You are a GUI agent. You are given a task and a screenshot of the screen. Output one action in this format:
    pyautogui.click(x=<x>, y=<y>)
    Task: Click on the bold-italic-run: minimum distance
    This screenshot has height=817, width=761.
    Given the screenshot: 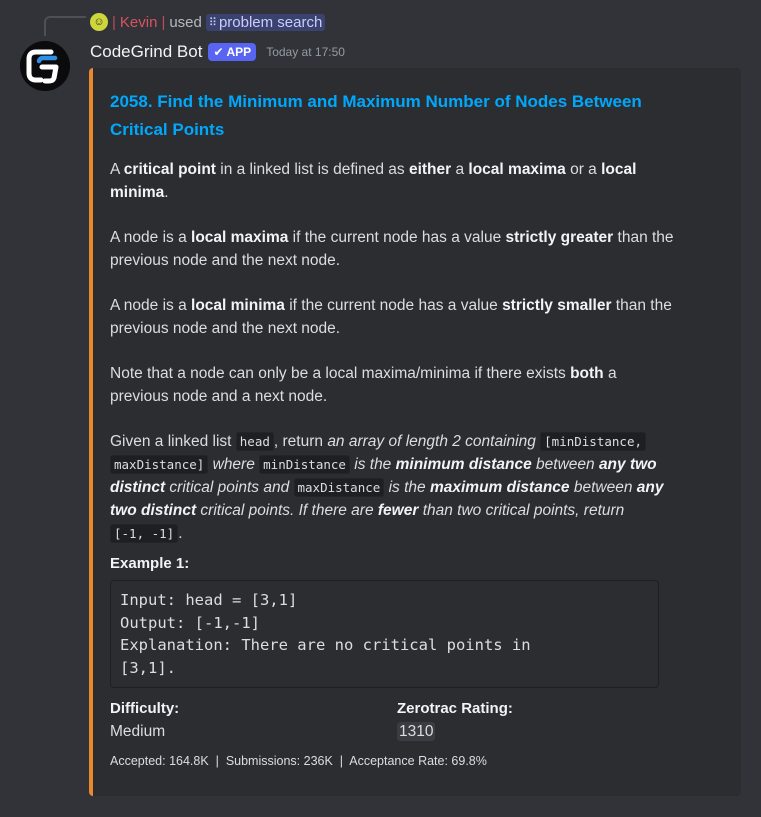 What is the action you would take?
    pyautogui.click(x=463, y=464)
    